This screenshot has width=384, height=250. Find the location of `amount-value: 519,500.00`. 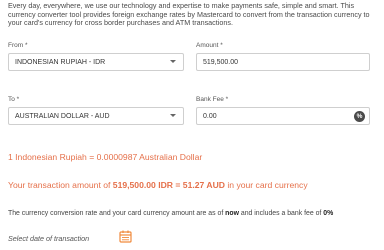

amount-value: 519,500.00 is located at coordinates (221, 62).